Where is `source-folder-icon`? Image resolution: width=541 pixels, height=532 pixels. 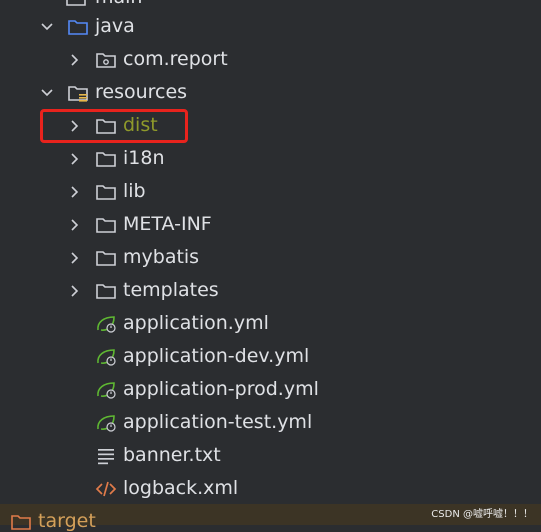
source-folder-icon is located at coordinates (78, 27).